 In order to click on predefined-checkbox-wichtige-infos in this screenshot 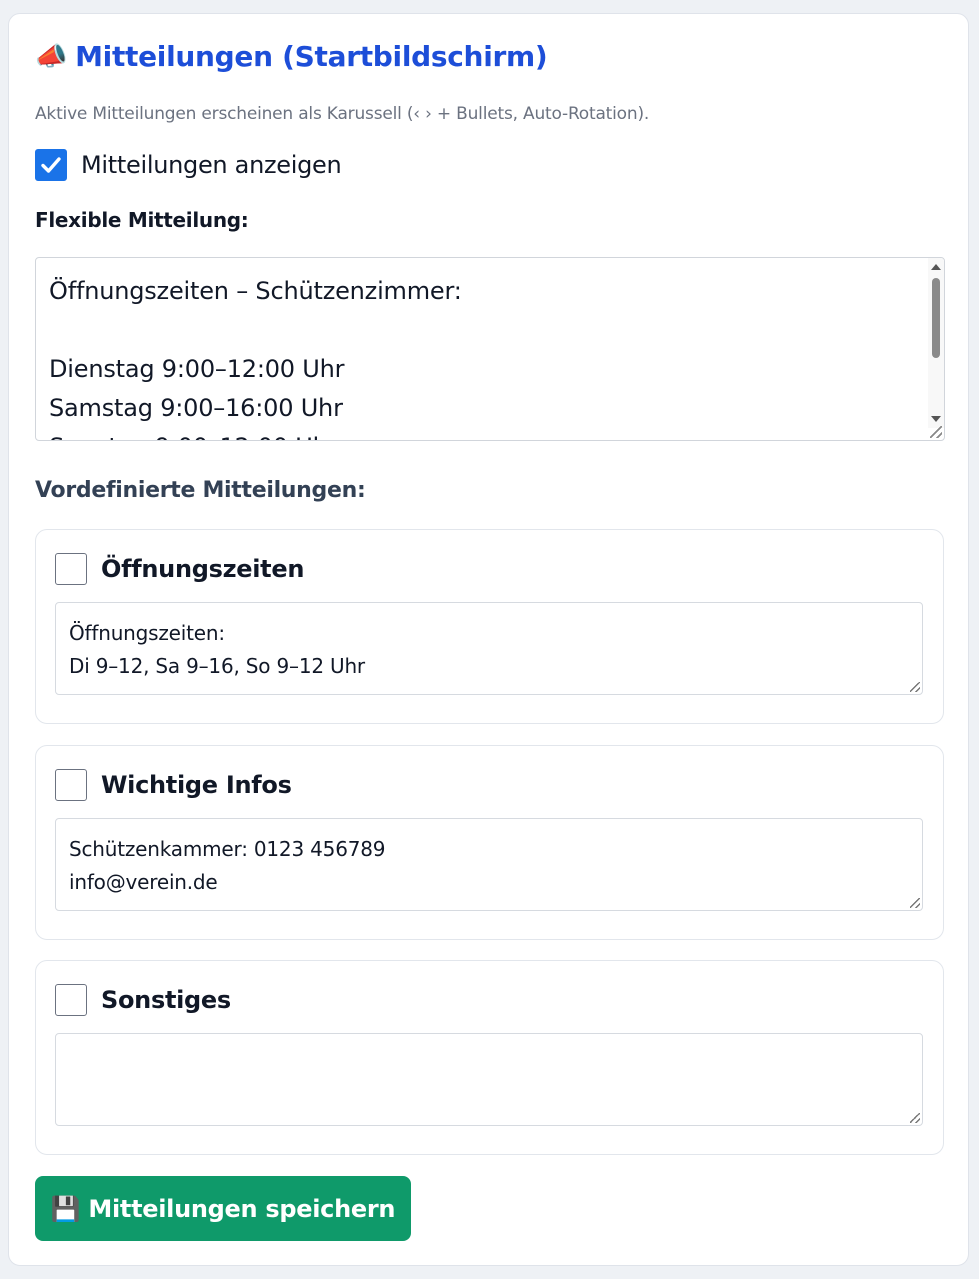, I will do `click(71, 785)`.